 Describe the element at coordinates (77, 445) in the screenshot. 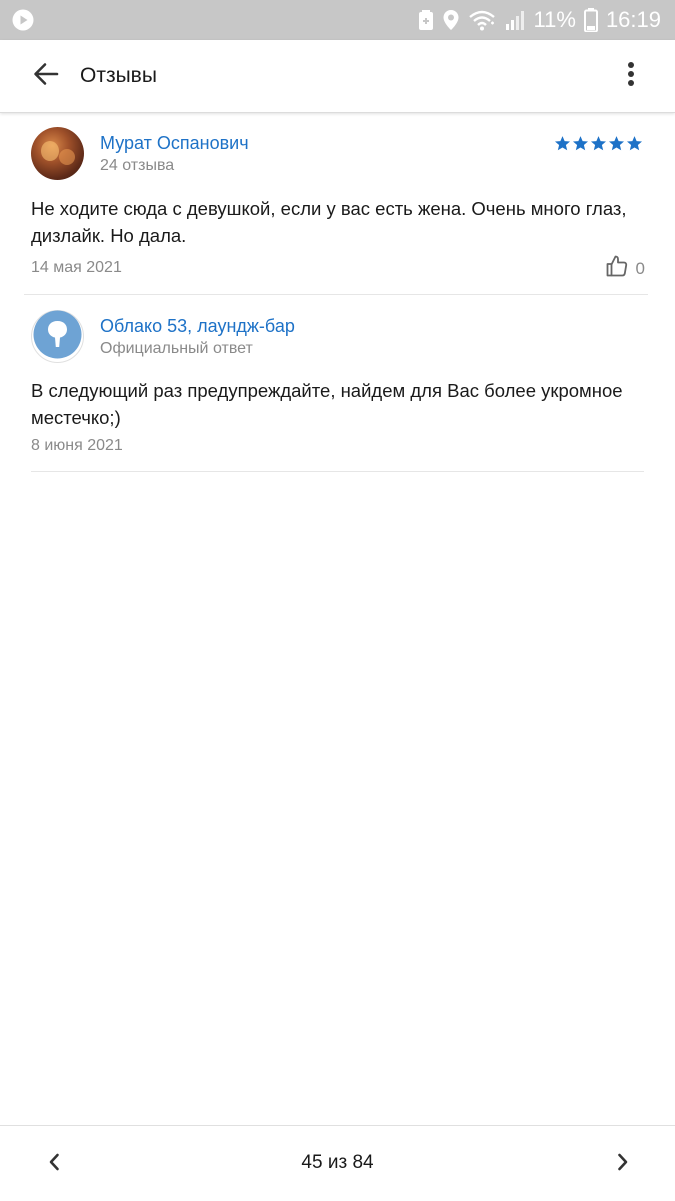

I see `response-date: 8 июня 2021` at that location.